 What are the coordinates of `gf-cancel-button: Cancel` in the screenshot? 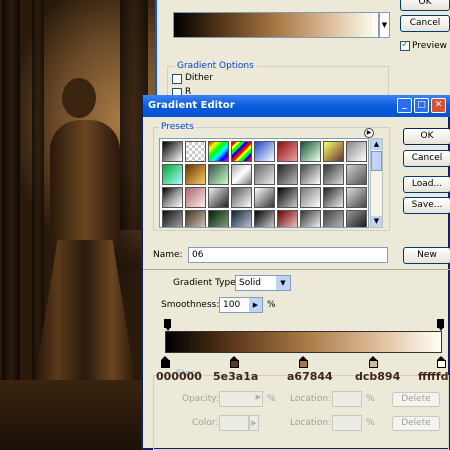 It's located at (425, 23).